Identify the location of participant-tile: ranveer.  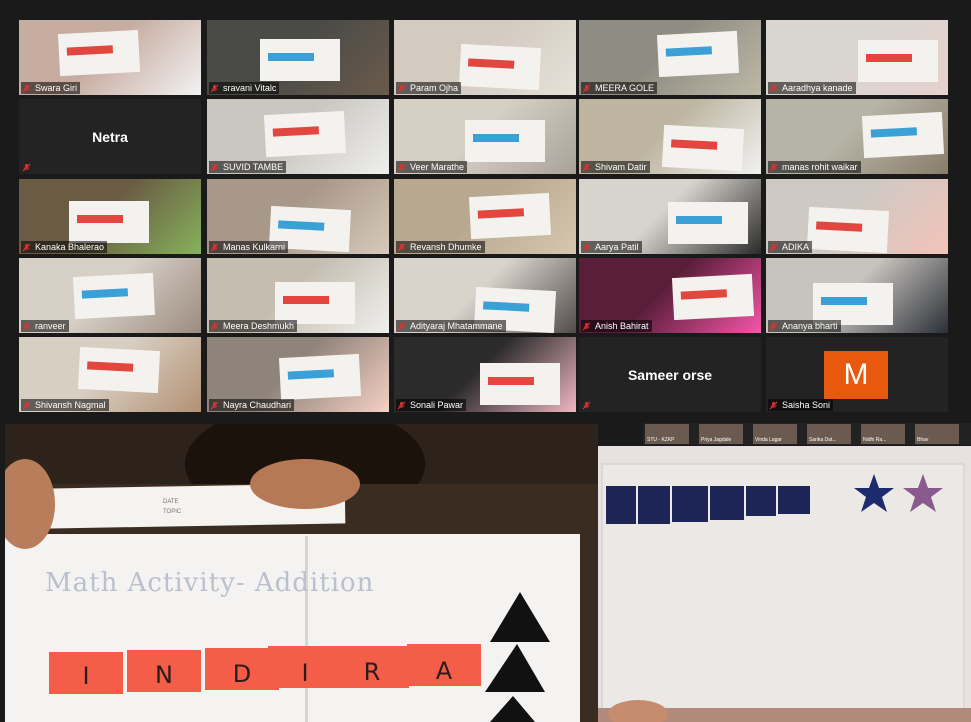
(110, 295).